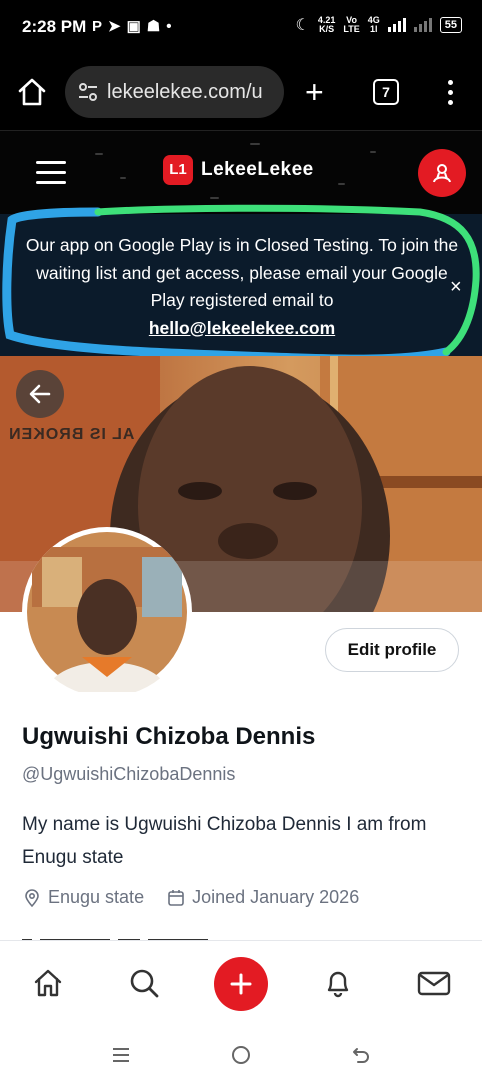  I want to click on system-home-button, so click(241, 1055).